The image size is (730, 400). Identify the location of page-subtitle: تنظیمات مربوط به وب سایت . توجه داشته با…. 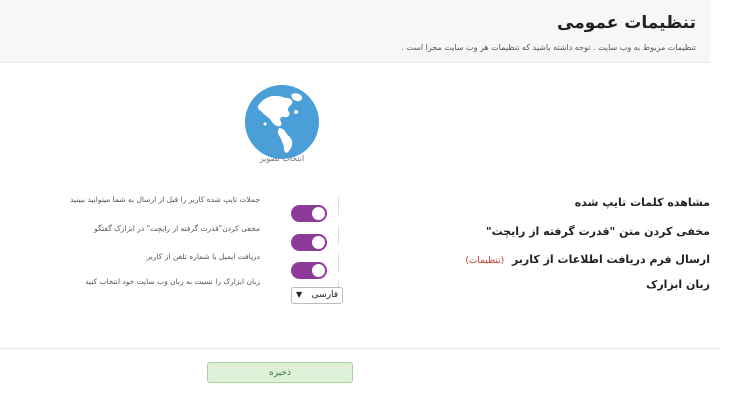
(548, 47).